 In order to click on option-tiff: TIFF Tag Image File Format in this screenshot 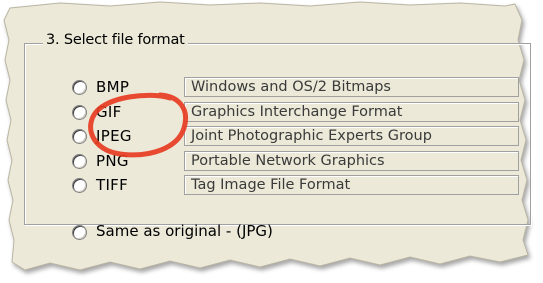, I will do `click(297, 185)`.